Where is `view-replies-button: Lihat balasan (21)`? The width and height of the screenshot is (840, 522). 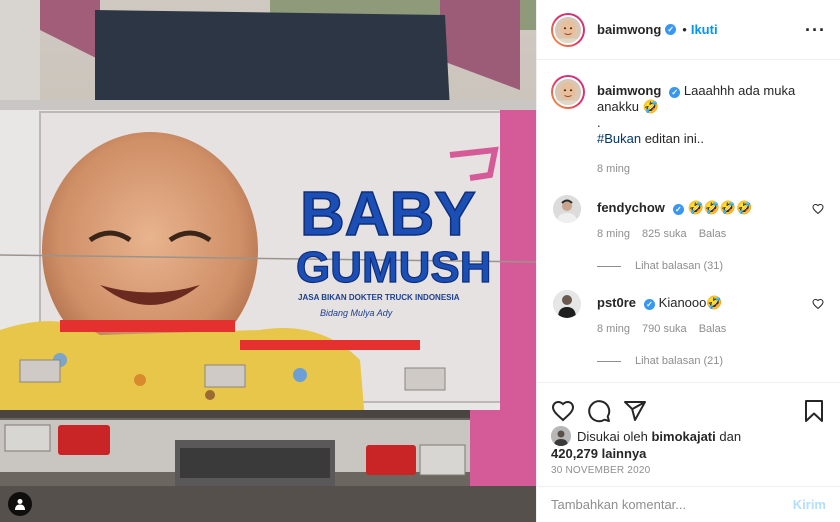 view-replies-button: Lihat balasan (21) is located at coordinates (711, 361).